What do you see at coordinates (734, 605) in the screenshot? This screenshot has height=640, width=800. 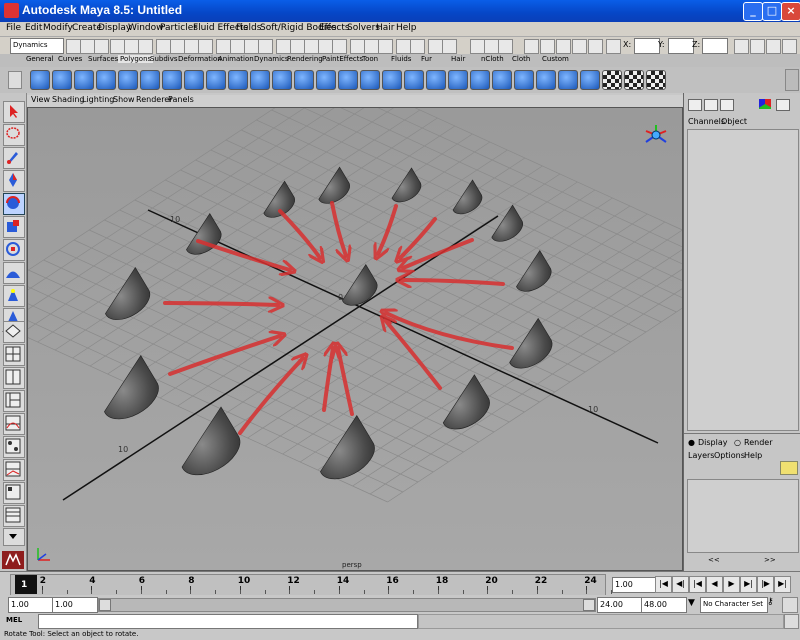 I see `character-set-field: No Character Set` at bounding box center [734, 605].